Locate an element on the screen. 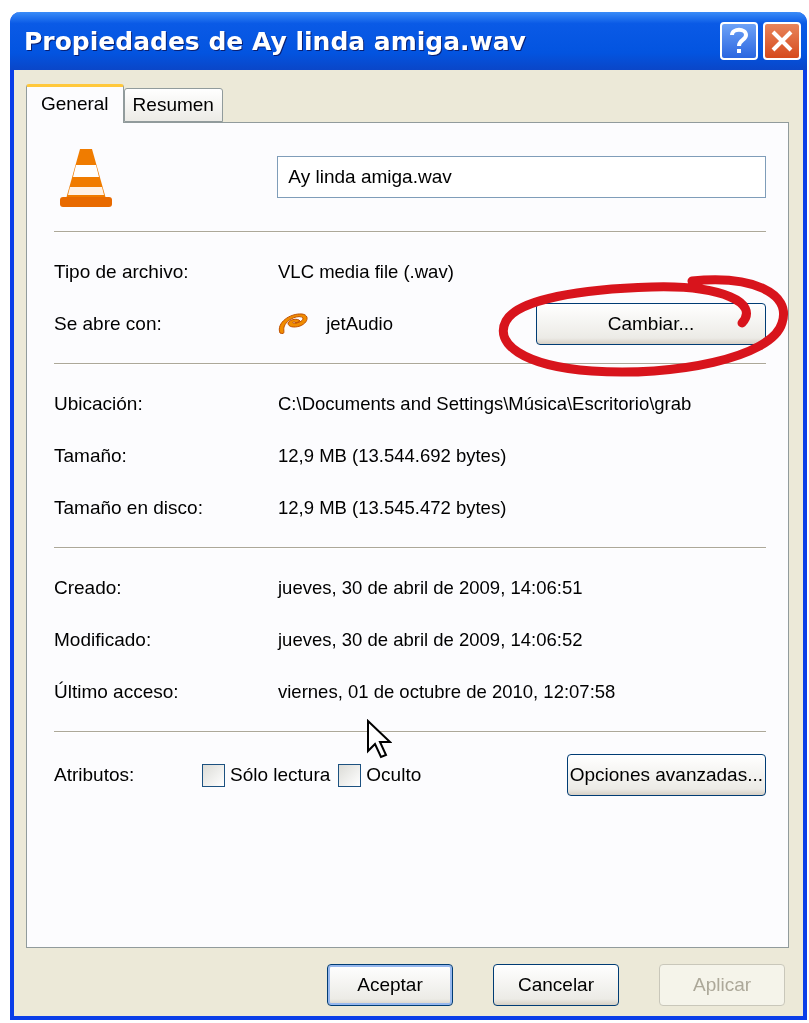 The image size is (809, 1023). property-value: 12,9 MB (13.544.692 bytes) is located at coordinates (392, 456).